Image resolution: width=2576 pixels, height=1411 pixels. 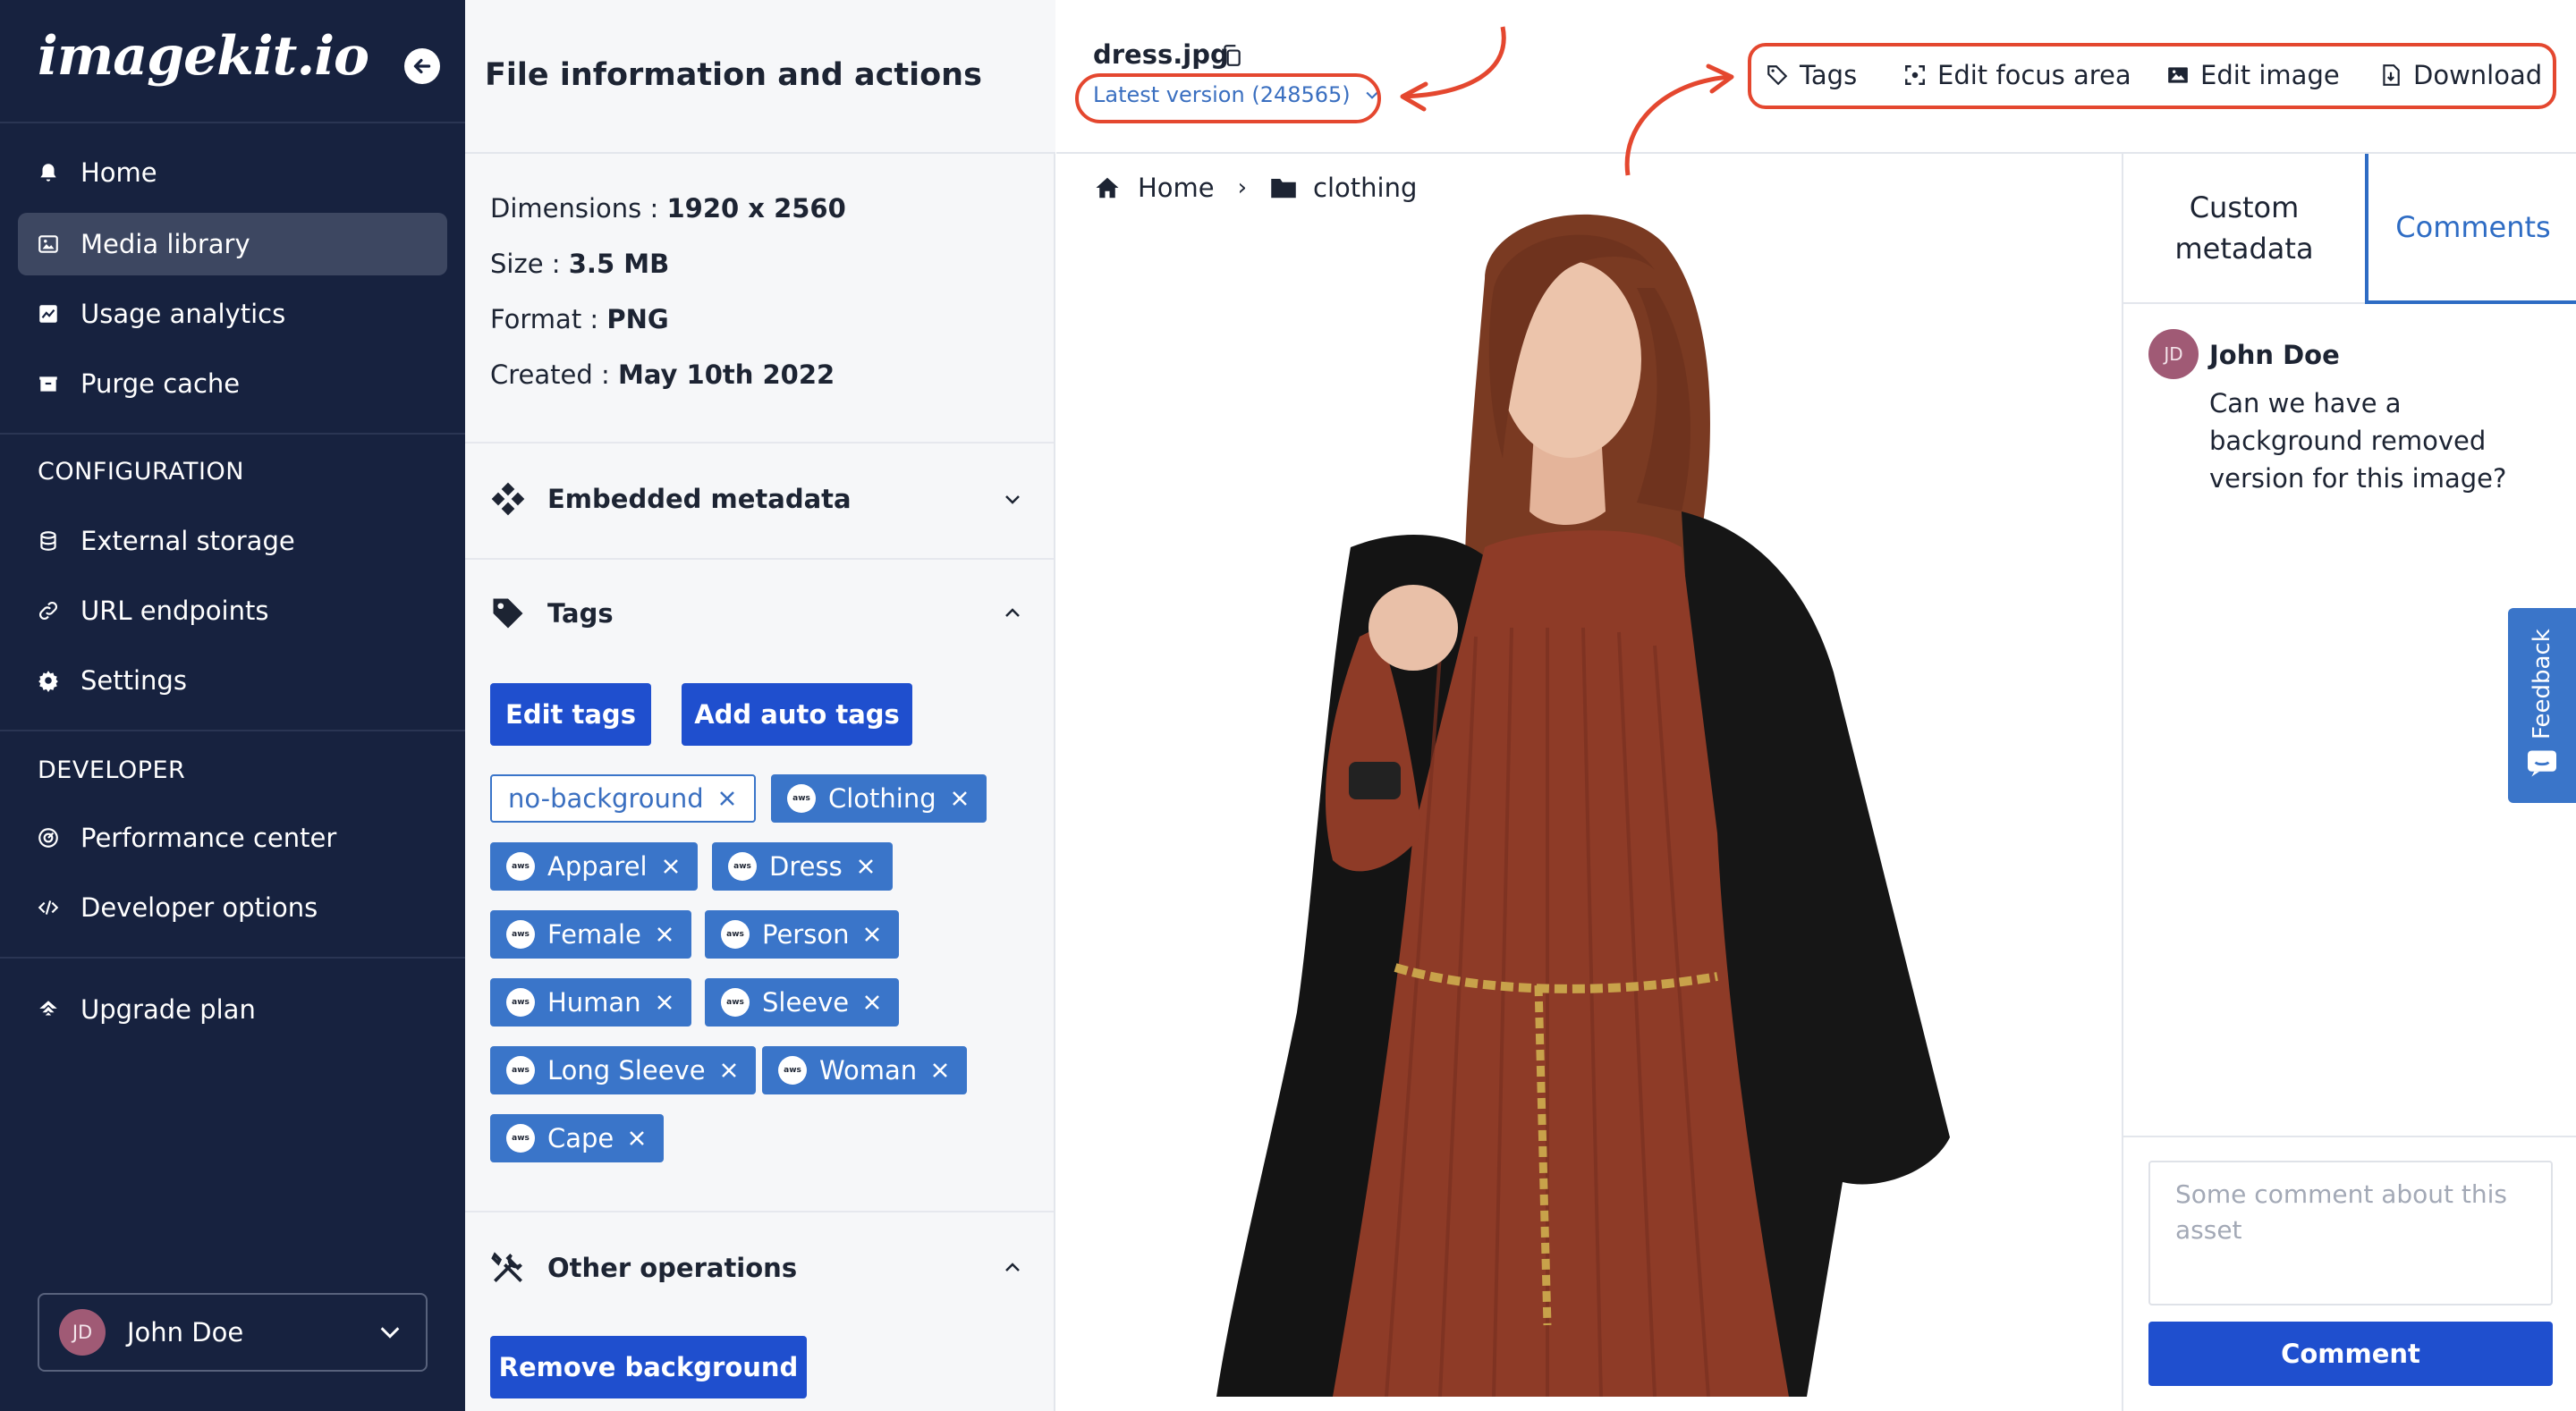 What do you see at coordinates (199, 908) in the screenshot?
I see `nav-developer-options-label: Developer options` at bounding box center [199, 908].